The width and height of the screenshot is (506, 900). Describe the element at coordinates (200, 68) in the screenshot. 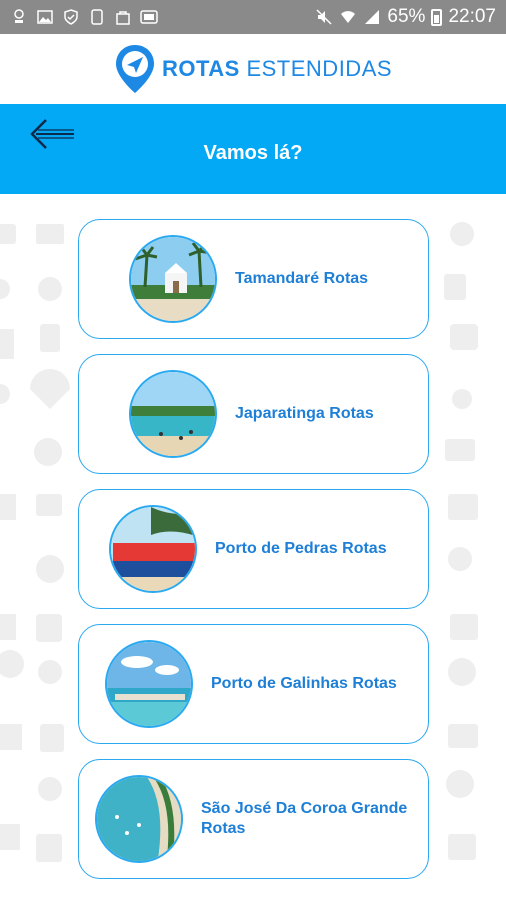

I see `logo-word-rotas: ROTAS` at that location.